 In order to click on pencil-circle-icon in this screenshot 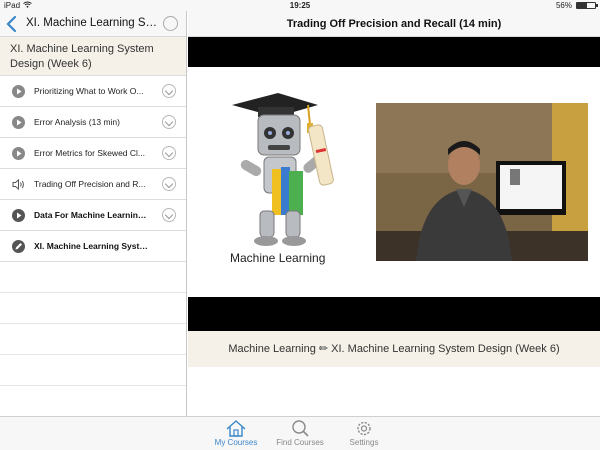, I will do `click(18, 246)`.